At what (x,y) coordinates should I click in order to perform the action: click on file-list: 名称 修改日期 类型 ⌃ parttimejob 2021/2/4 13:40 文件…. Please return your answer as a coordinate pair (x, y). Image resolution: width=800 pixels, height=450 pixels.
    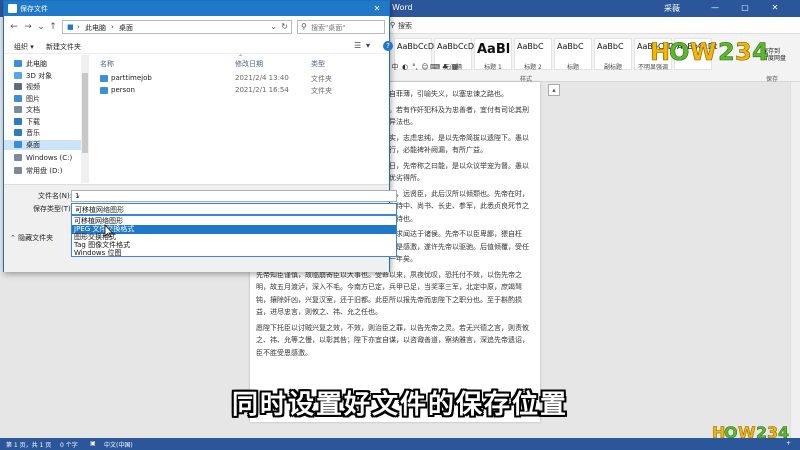
    Looking at the image, I should click on (239, 118).